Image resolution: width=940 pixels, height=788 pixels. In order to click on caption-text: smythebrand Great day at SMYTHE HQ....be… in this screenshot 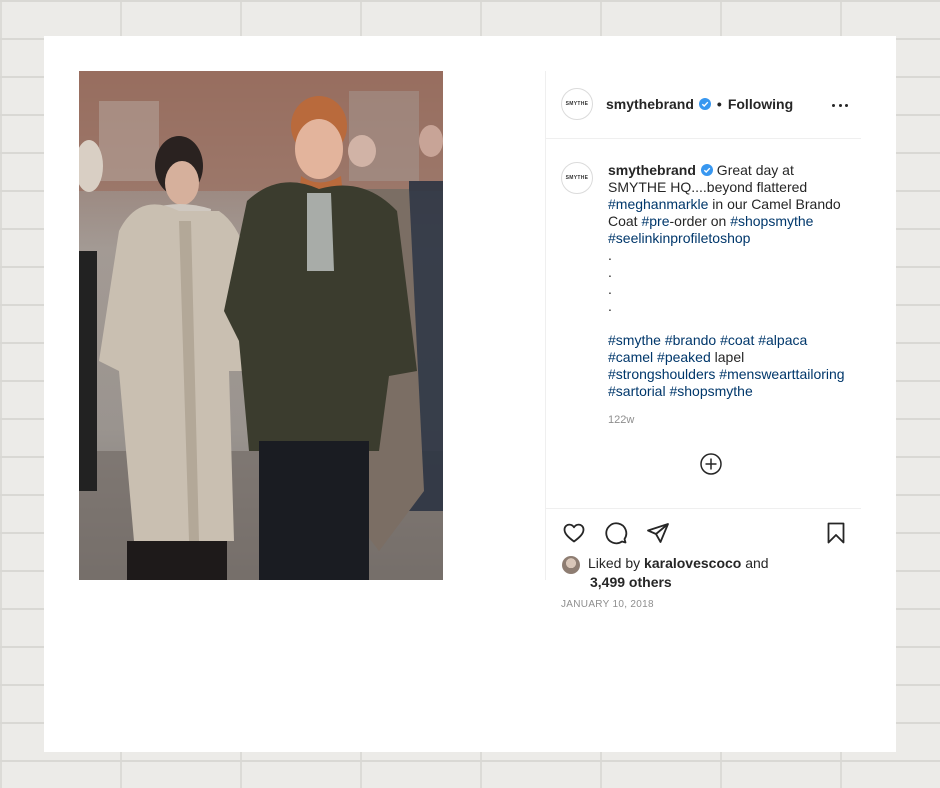, I will do `click(730, 281)`.